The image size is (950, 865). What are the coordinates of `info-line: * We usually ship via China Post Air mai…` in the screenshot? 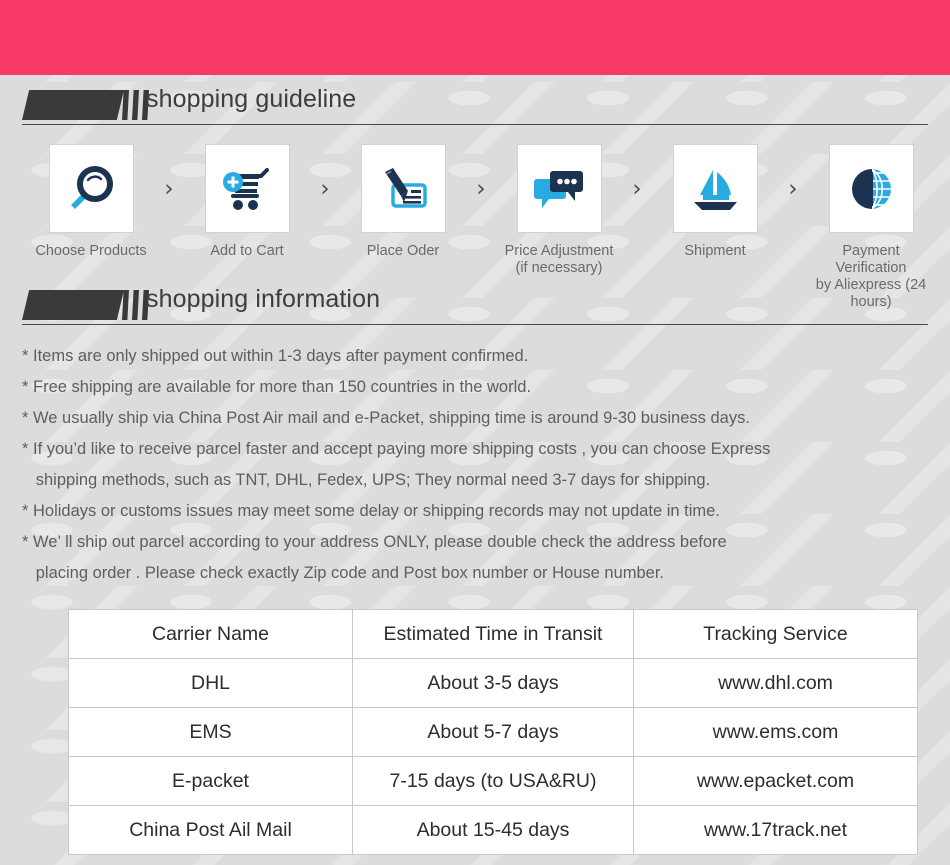 It's located at (386, 418).